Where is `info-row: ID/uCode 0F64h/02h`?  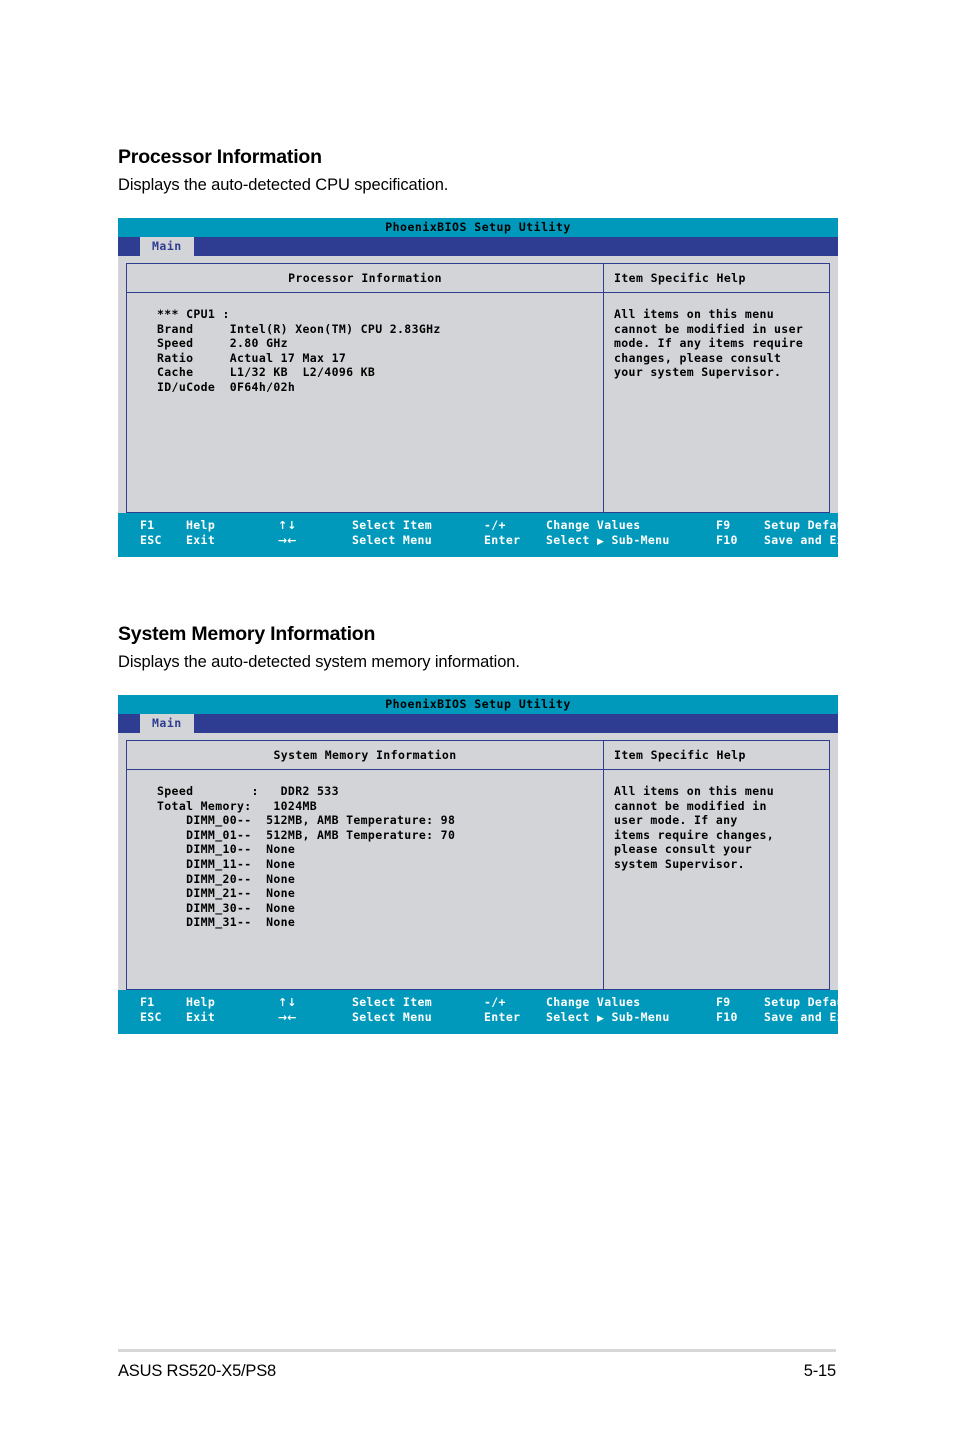 info-row: ID/uCode 0F64h/02h is located at coordinates (226, 386).